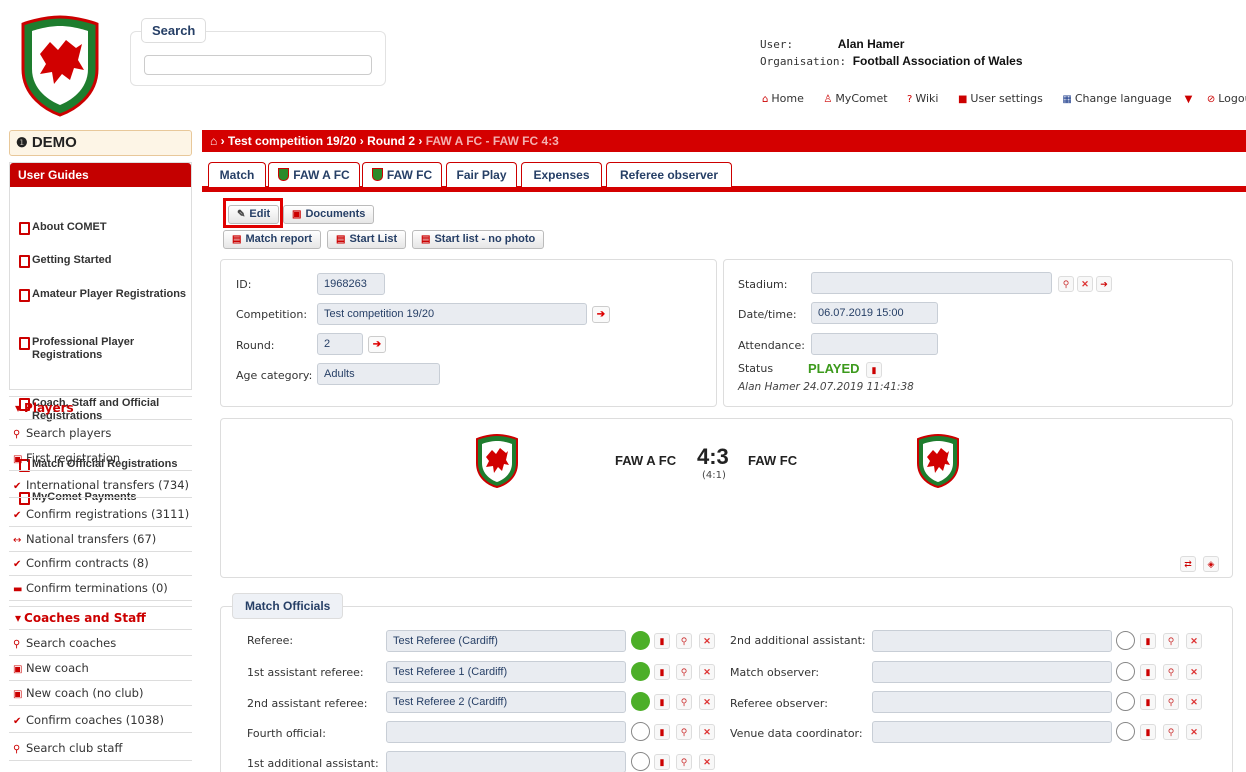 The height and width of the screenshot is (772, 1246). I want to click on tab-referee-observer: Referee observer, so click(669, 174).